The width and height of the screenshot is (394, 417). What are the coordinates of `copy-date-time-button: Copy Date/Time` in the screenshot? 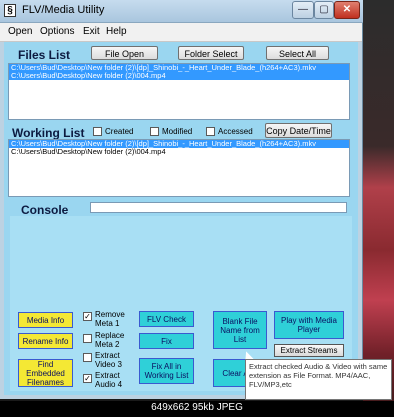 It's located at (298, 130).